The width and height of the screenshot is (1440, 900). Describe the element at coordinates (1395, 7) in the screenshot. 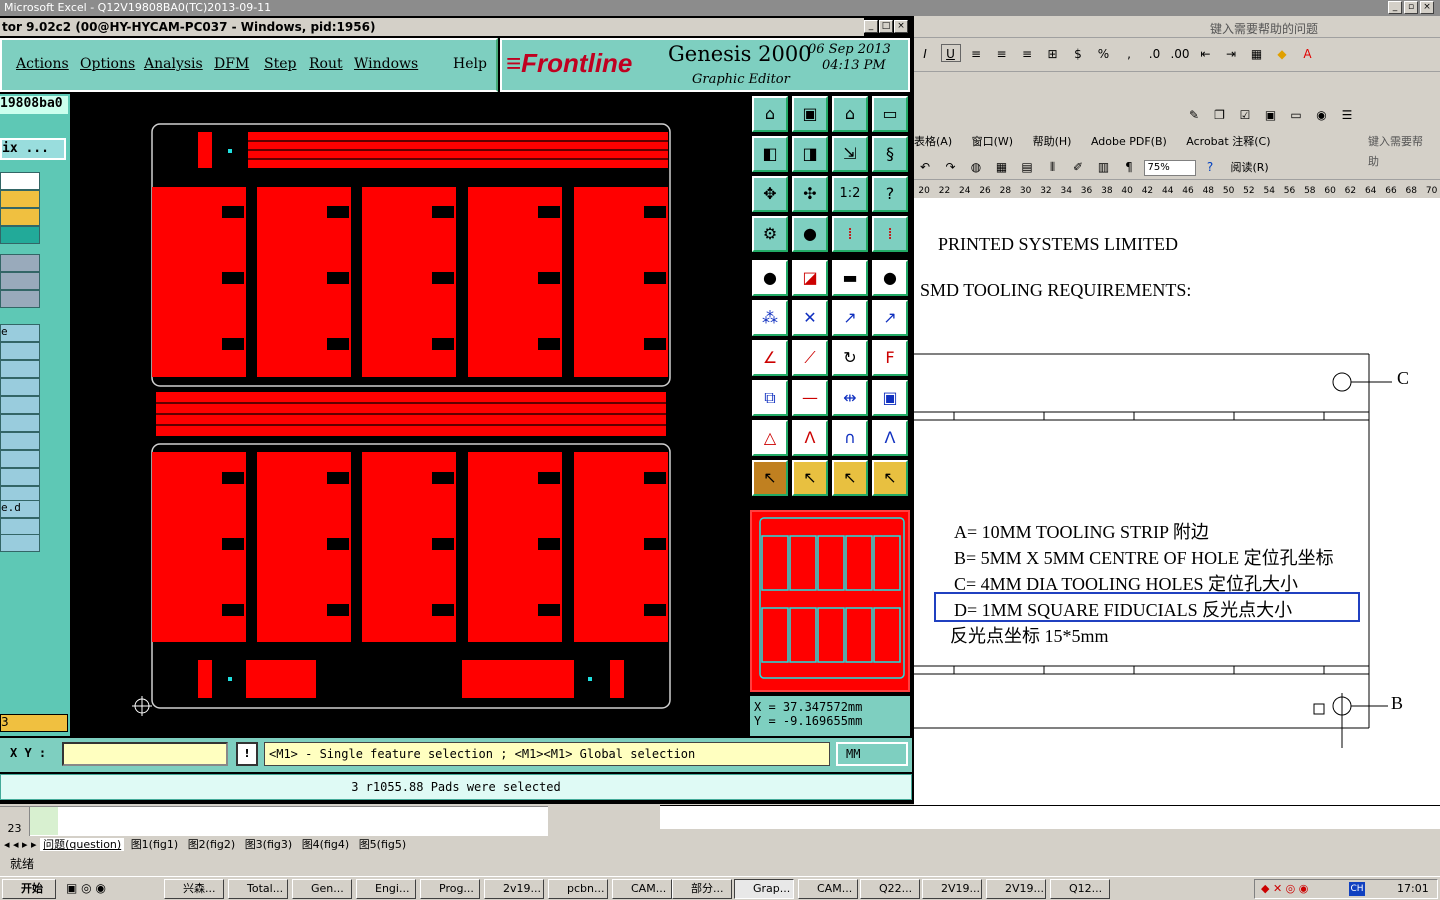

I see `minimize-button: _` at that location.